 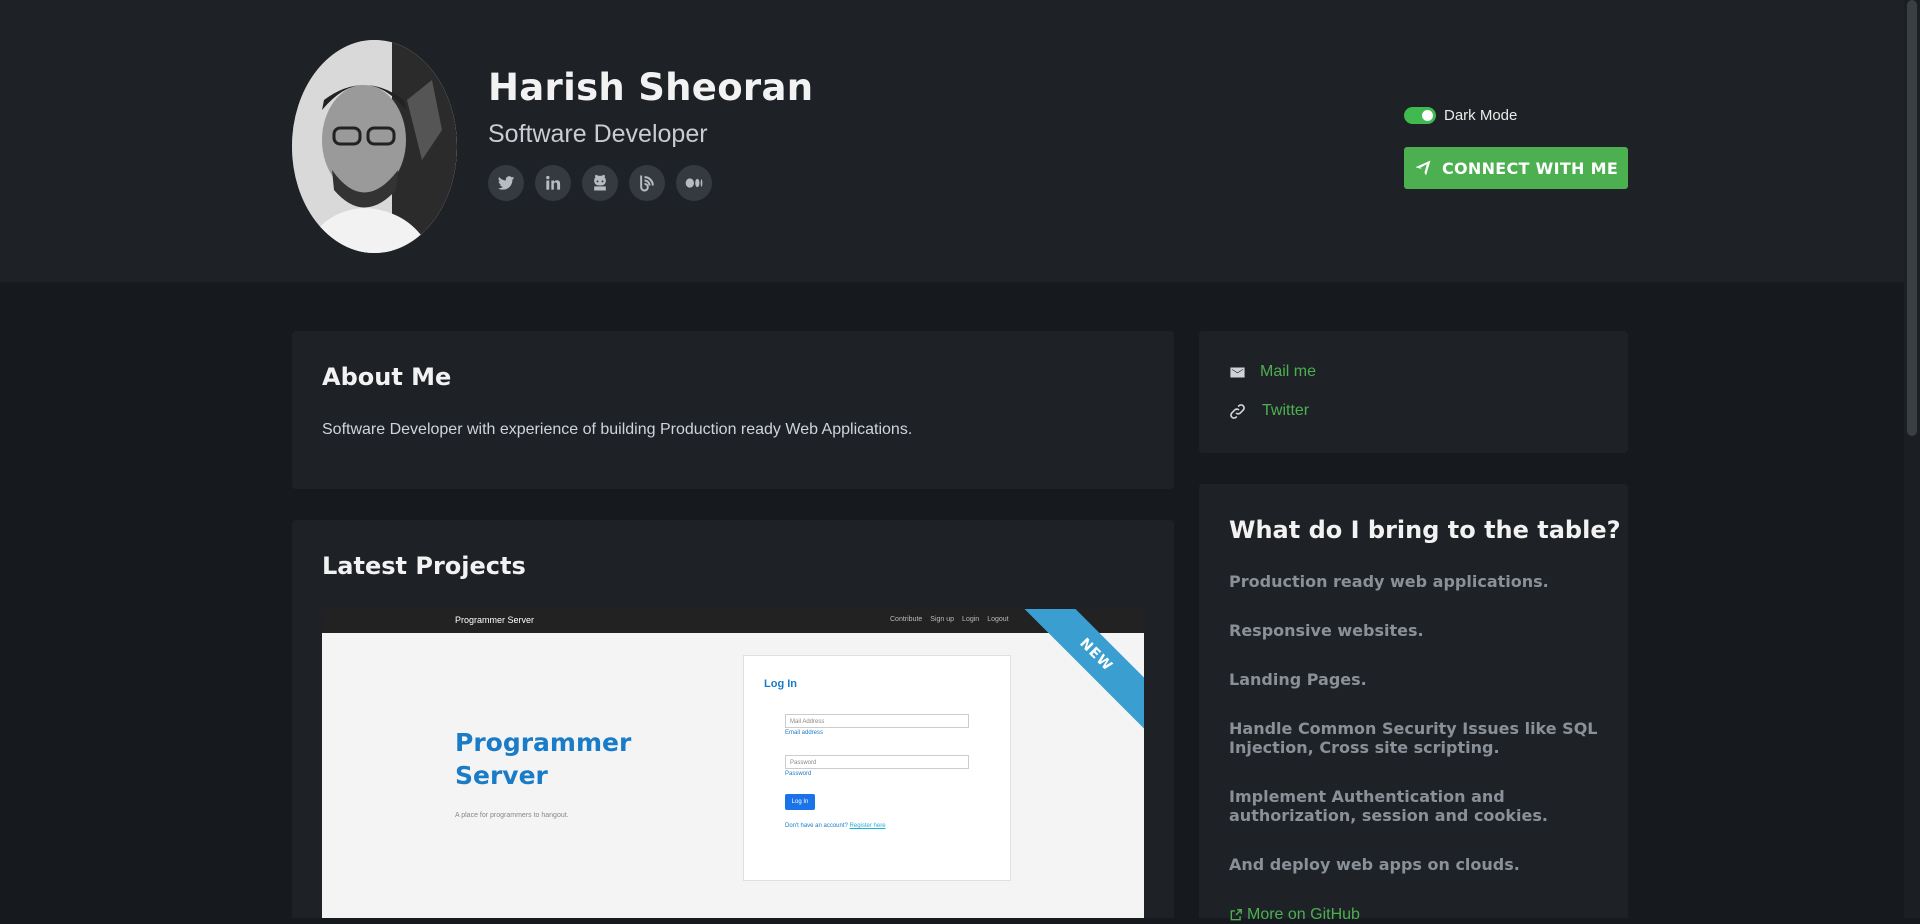 I want to click on connect-button: CONNECT WITH ME, so click(x=1516, y=168).